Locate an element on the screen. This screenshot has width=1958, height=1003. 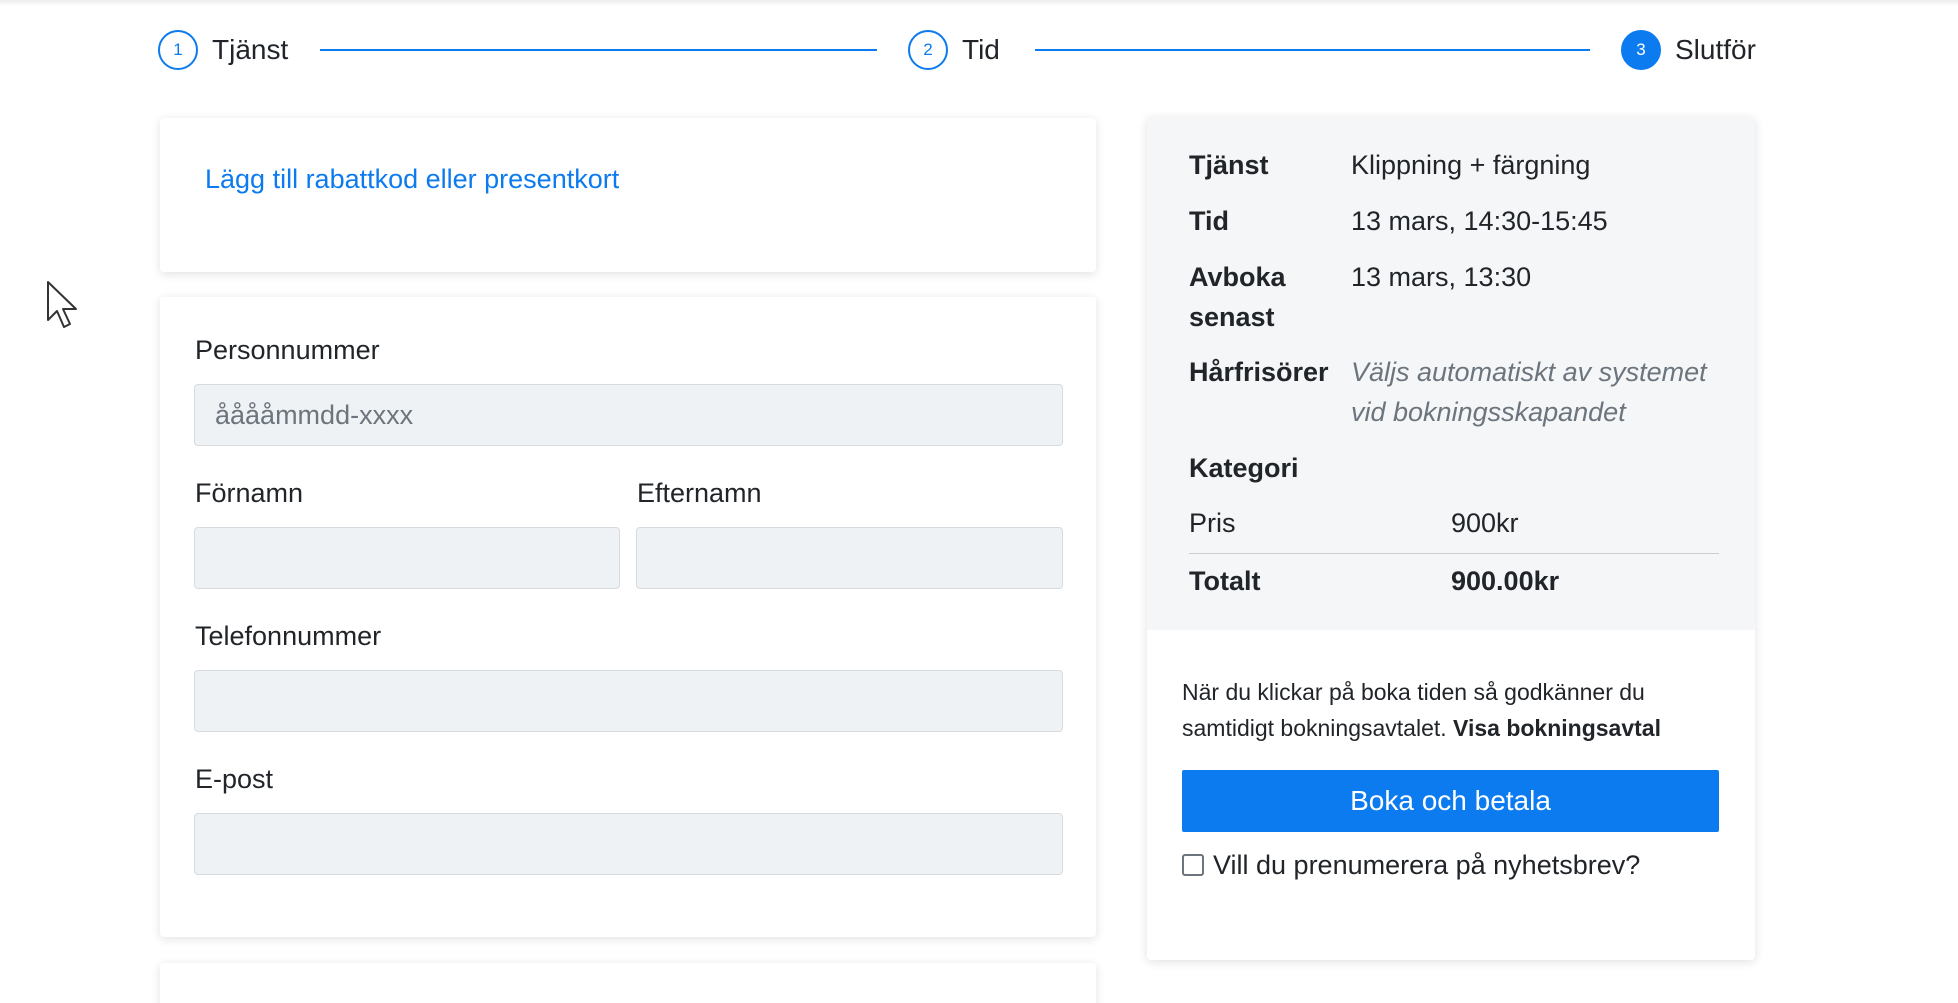
fornamn-input is located at coordinates (407, 558).